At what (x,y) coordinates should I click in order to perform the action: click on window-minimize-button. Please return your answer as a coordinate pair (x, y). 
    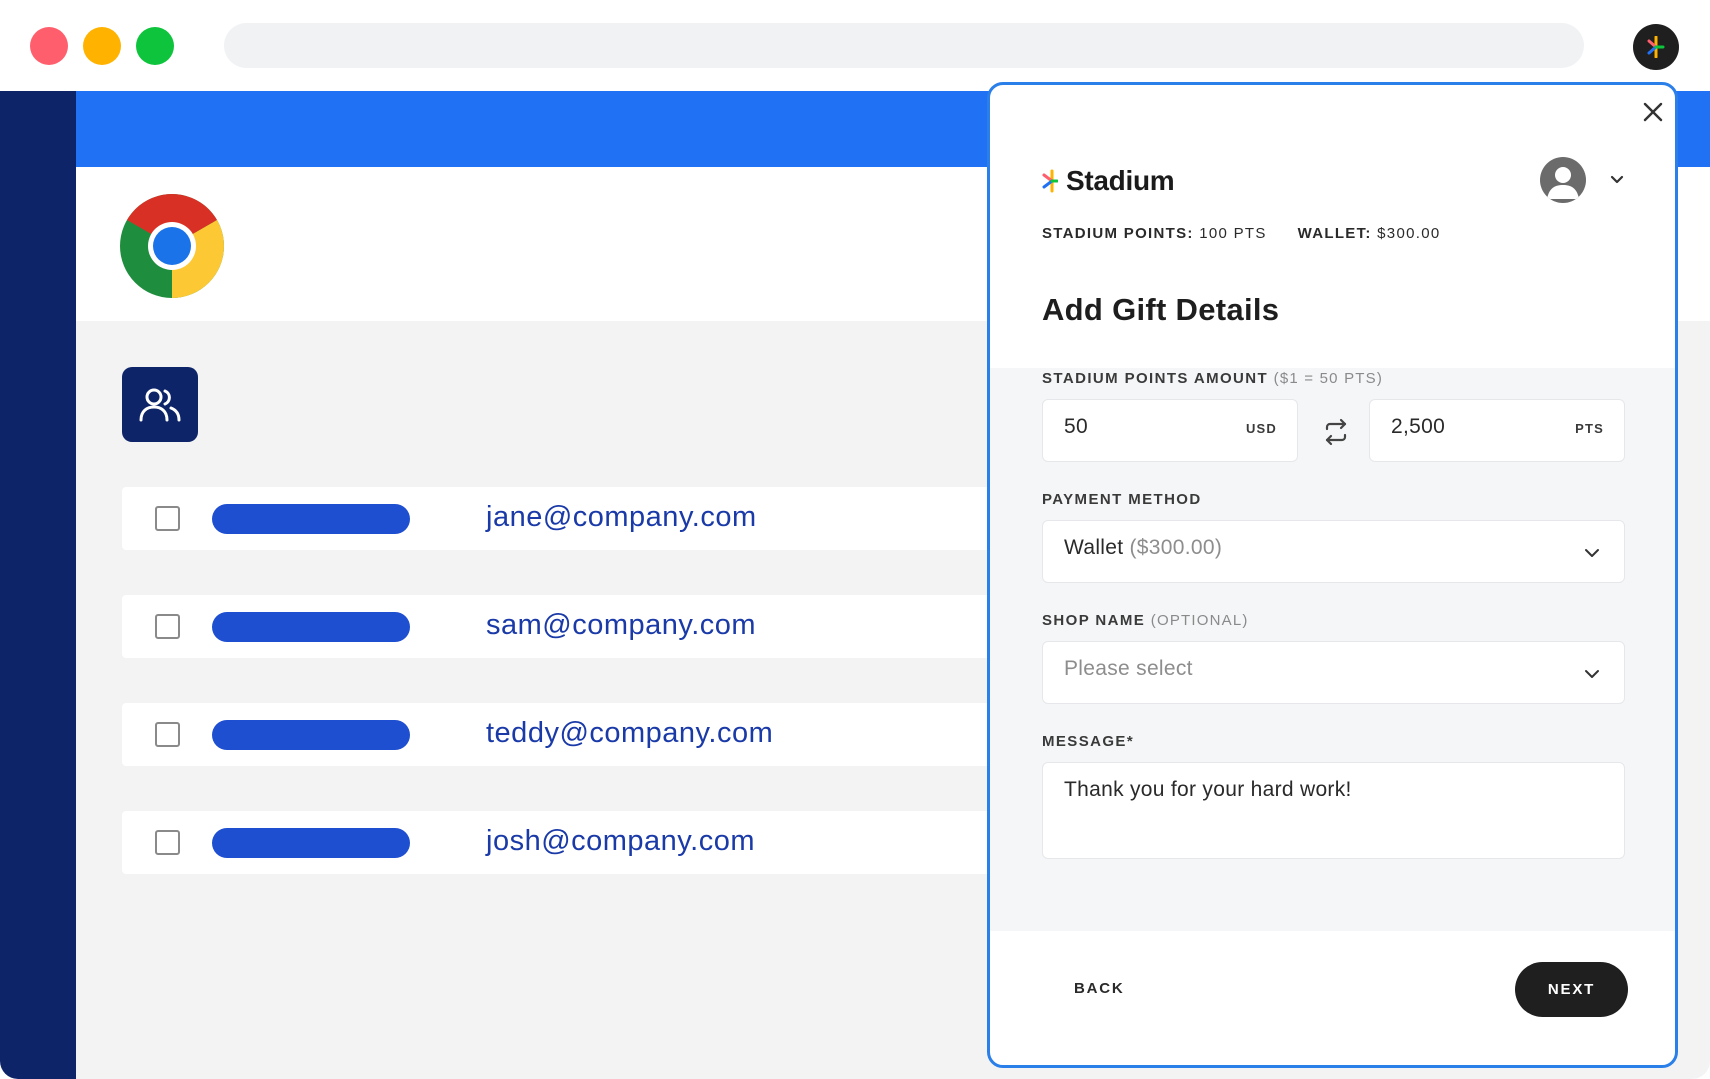
    Looking at the image, I should click on (102, 46).